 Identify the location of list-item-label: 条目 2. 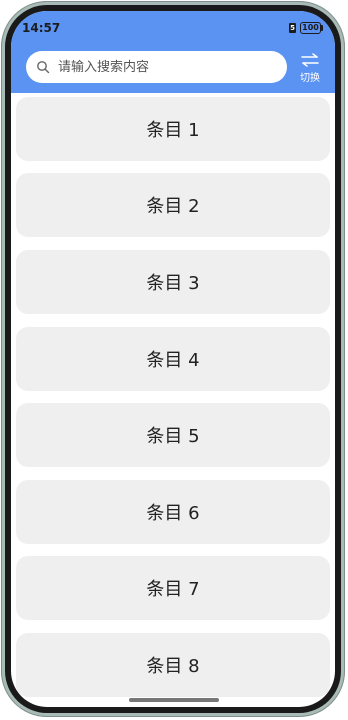
(173, 206).